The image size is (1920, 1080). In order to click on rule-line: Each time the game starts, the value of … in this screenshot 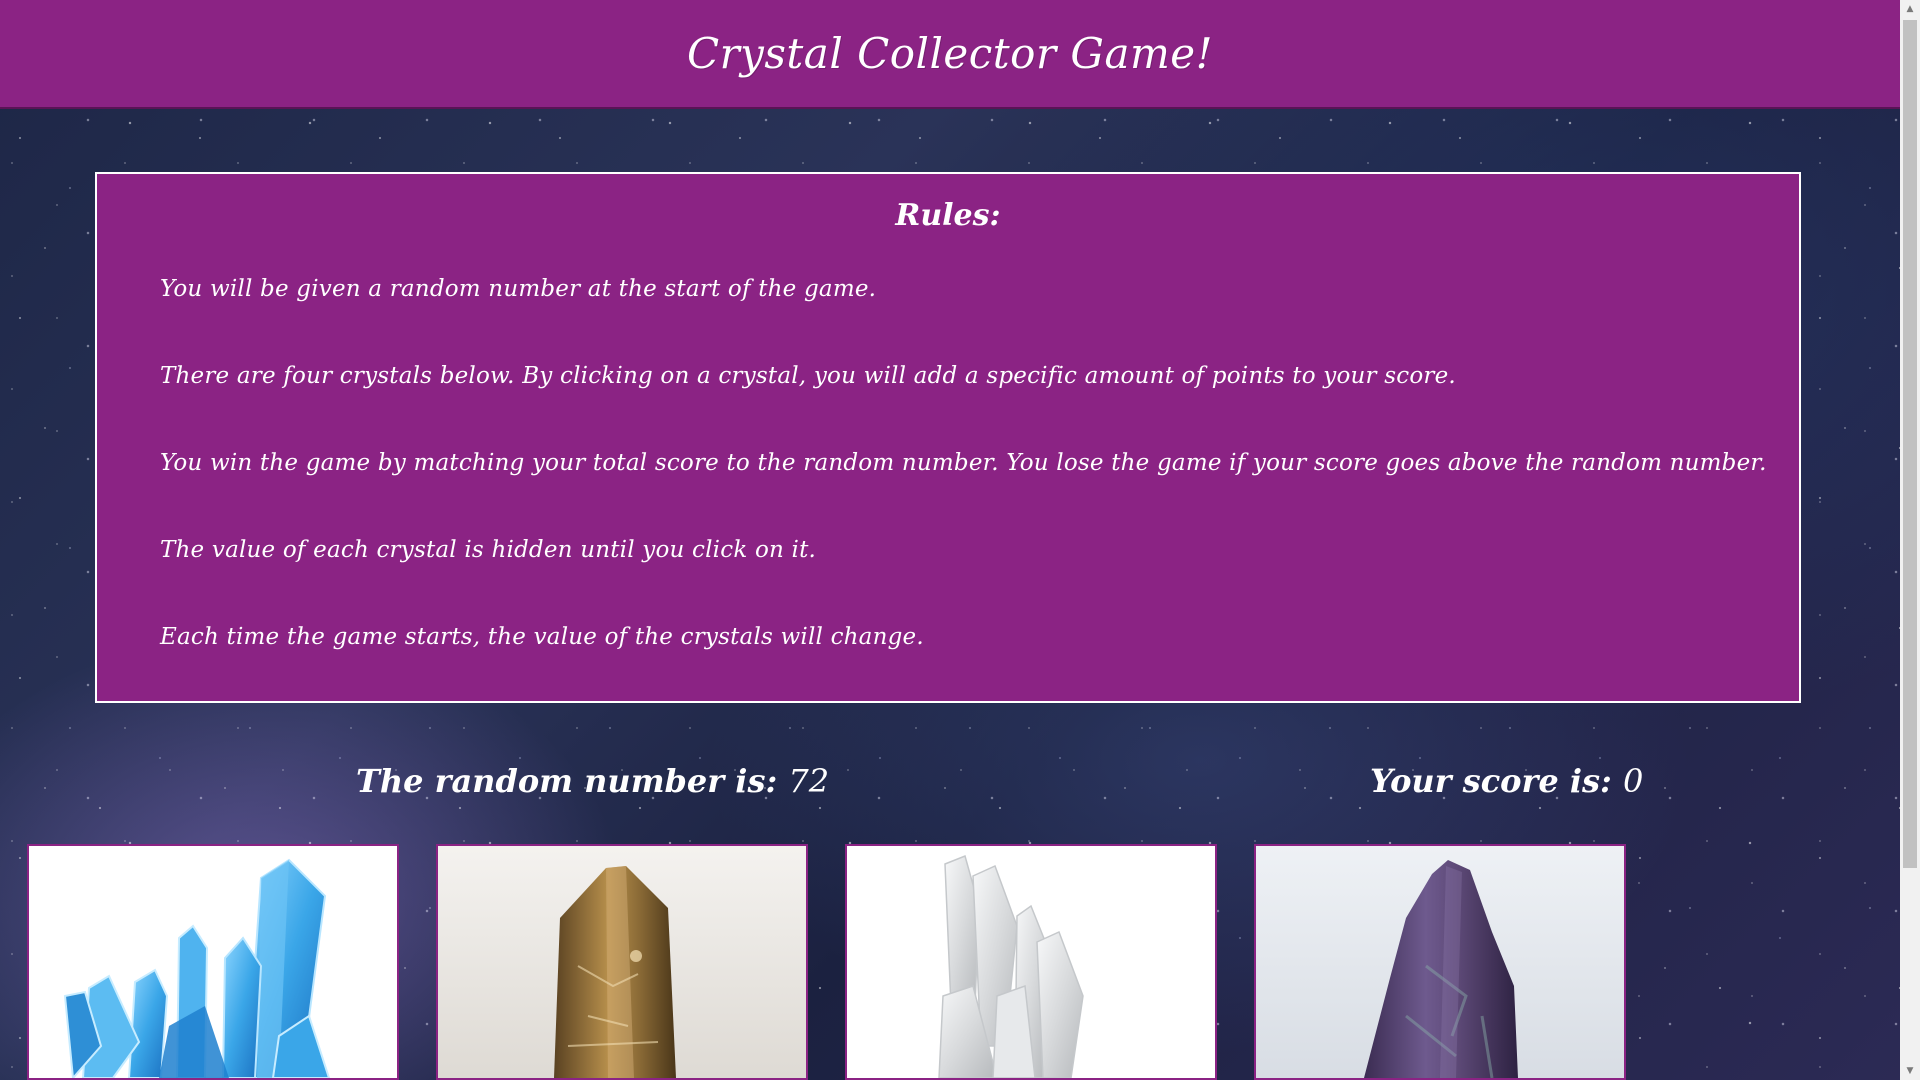, I will do `click(542, 637)`.